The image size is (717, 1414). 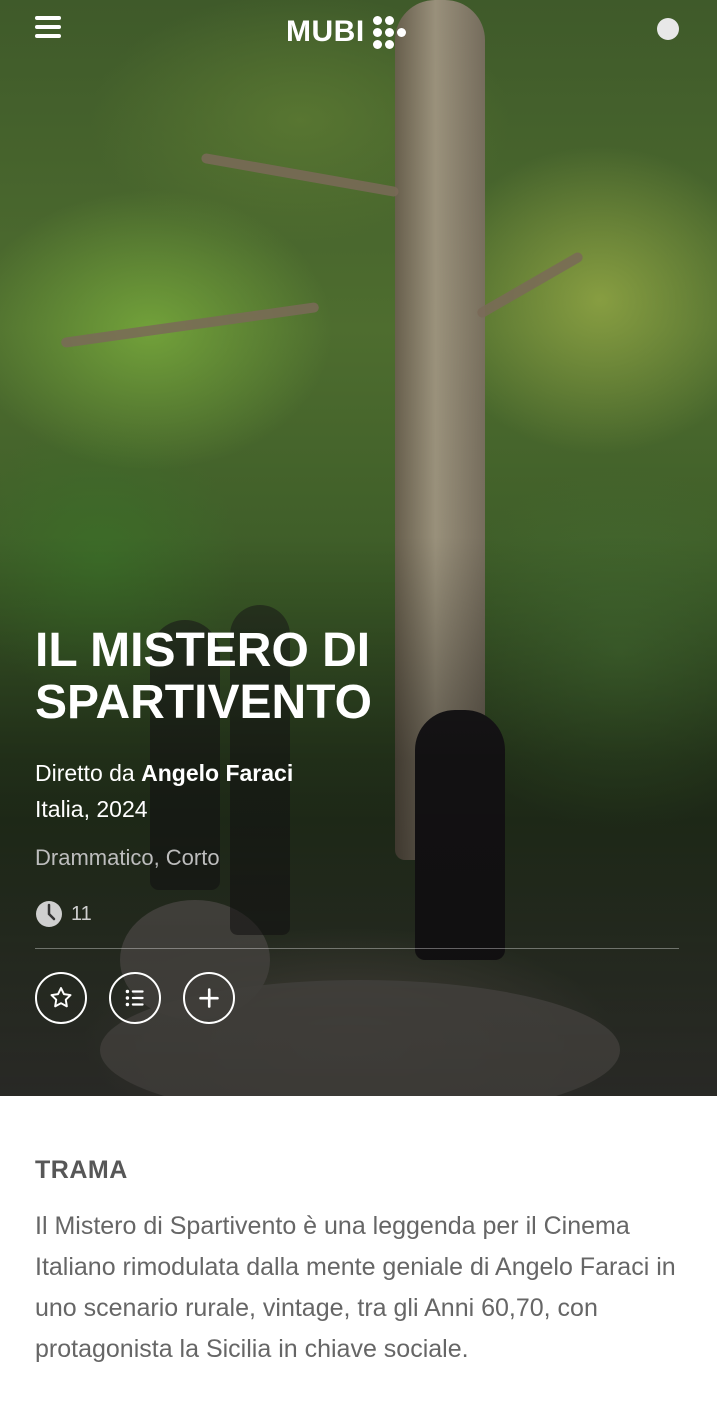 I want to click on list-icon, so click(x=134, y=998).